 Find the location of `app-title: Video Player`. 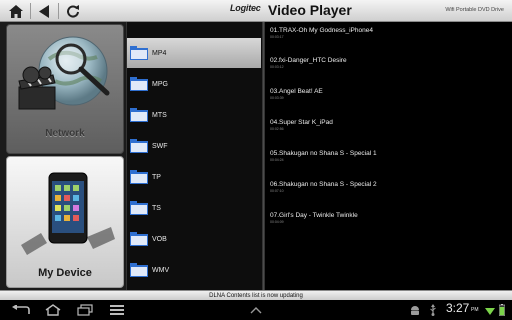

app-title: Video Player is located at coordinates (310, 10).